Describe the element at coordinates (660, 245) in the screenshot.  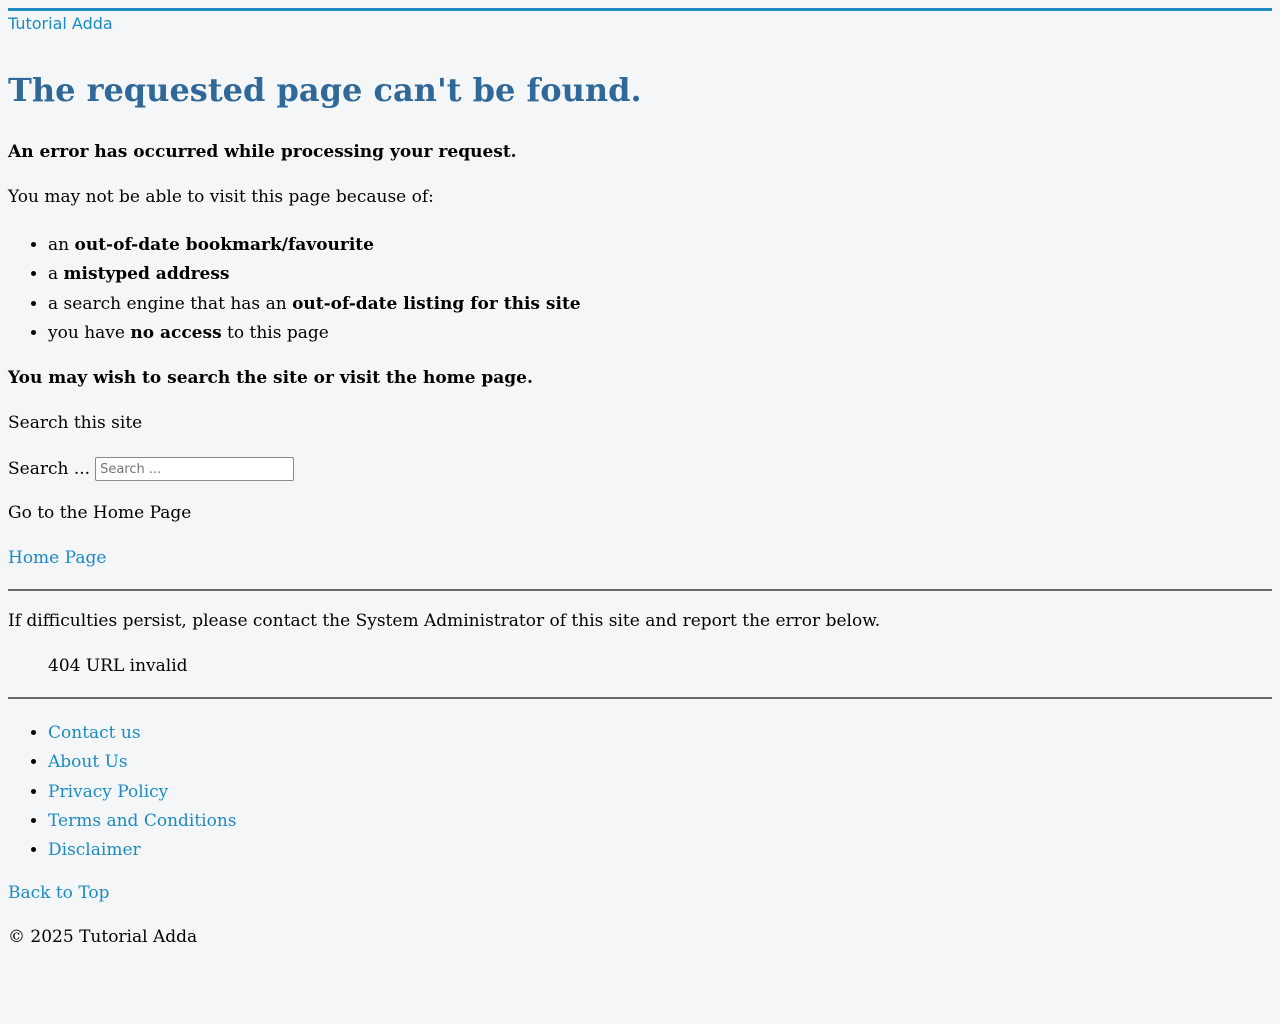
I see `reason-item: an out-of-date bookmark/favourite` at that location.